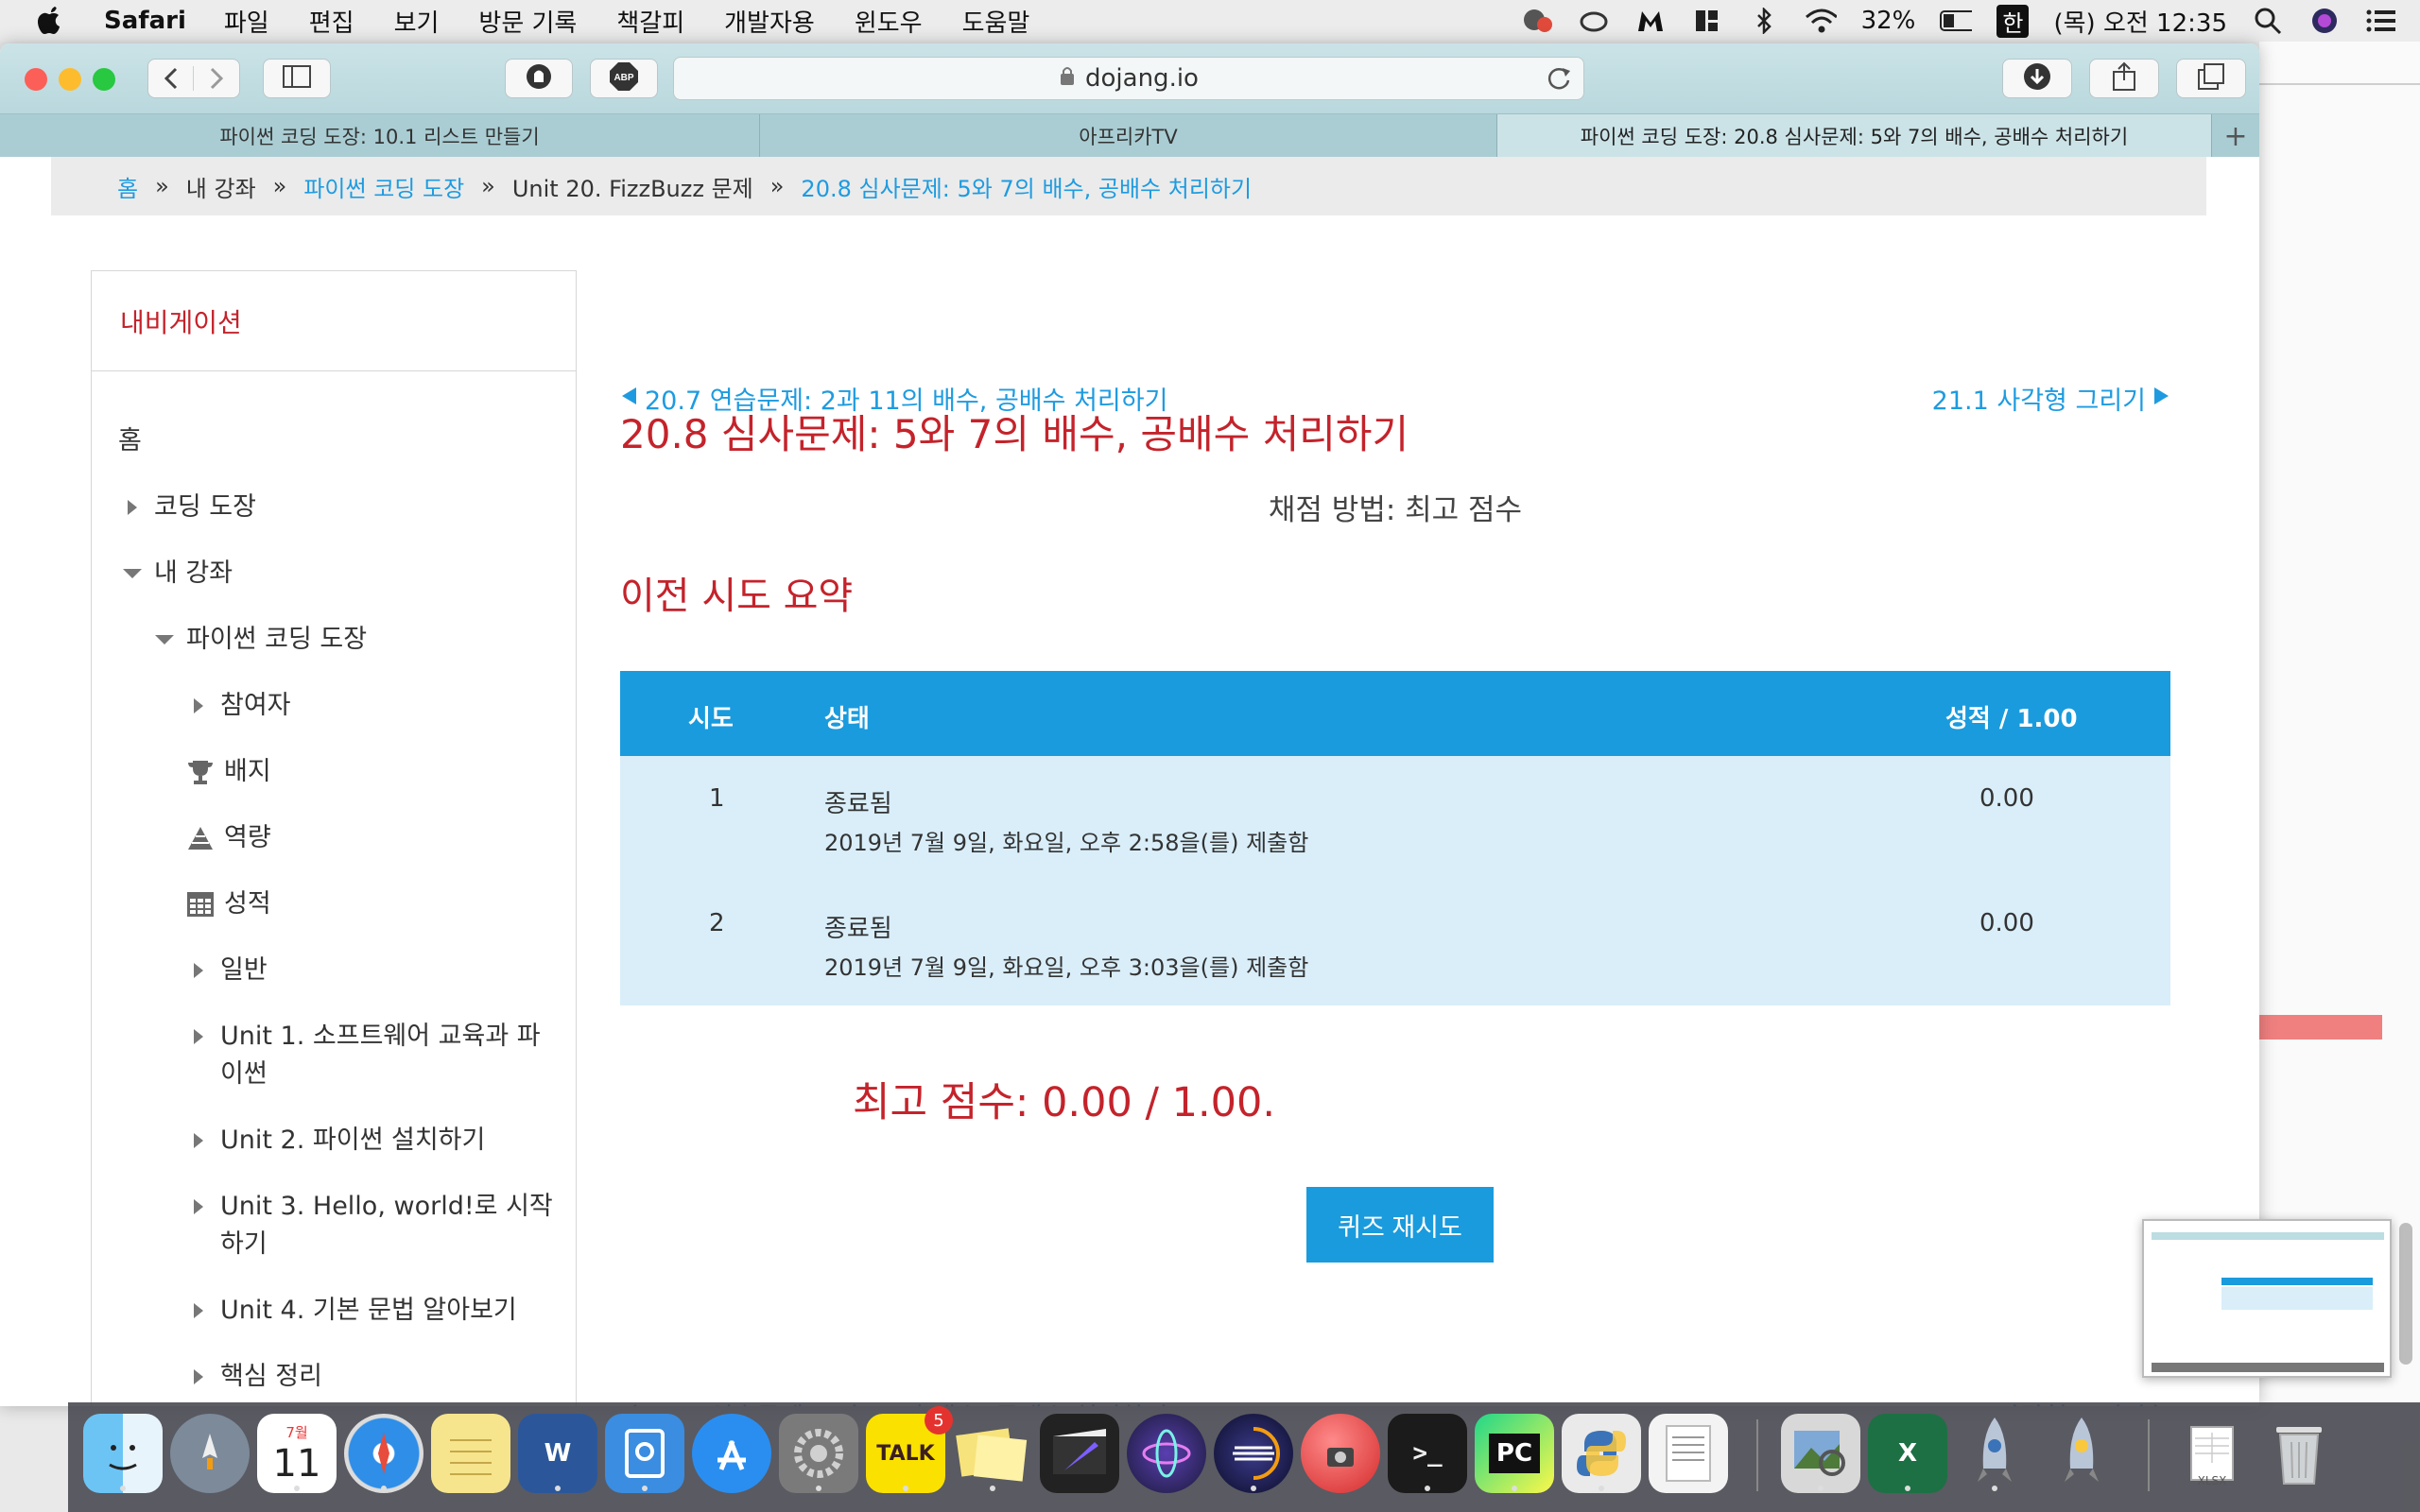  What do you see at coordinates (650, 21) in the screenshot?
I see `menu-bookmarks: 책갈피` at bounding box center [650, 21].